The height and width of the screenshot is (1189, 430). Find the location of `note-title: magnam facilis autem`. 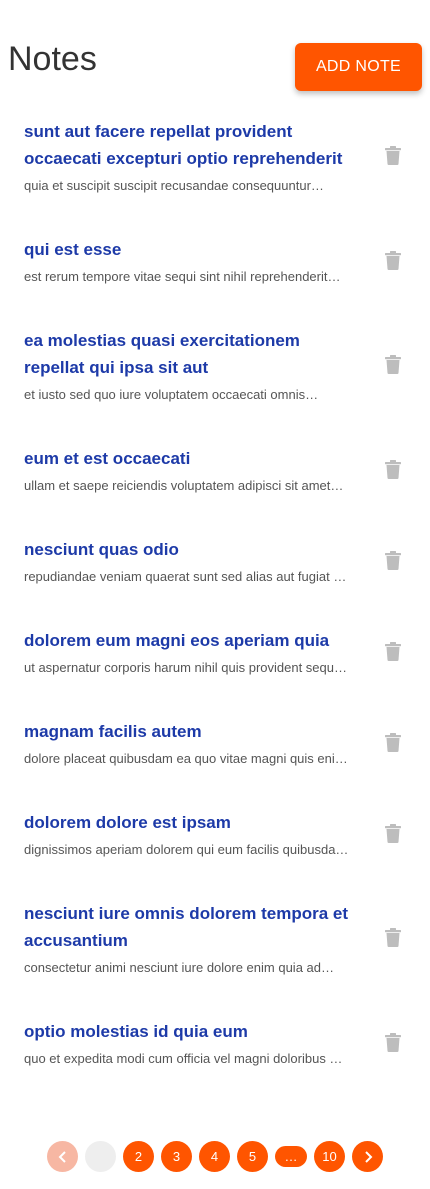

note-title: magnam facilis autem is located at coordinates (203, 731).